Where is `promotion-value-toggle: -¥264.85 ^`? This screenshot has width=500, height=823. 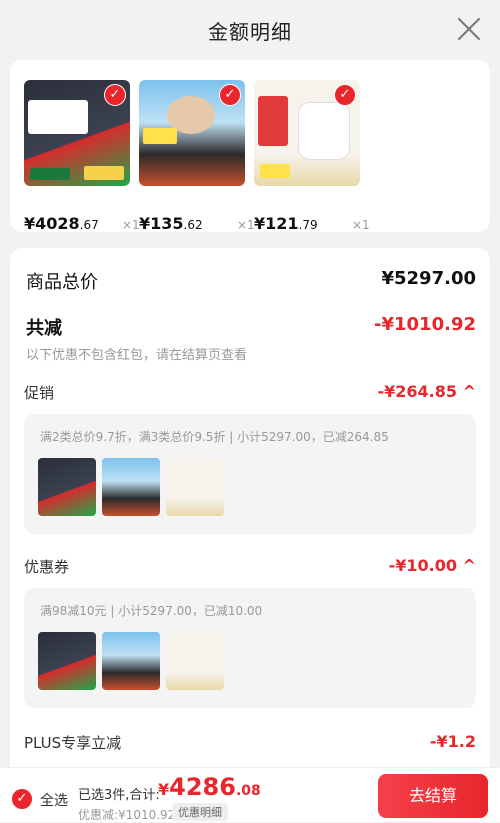 promotion-value-toggle: -¥264.85 ^ is located at coordinates (427, 391).